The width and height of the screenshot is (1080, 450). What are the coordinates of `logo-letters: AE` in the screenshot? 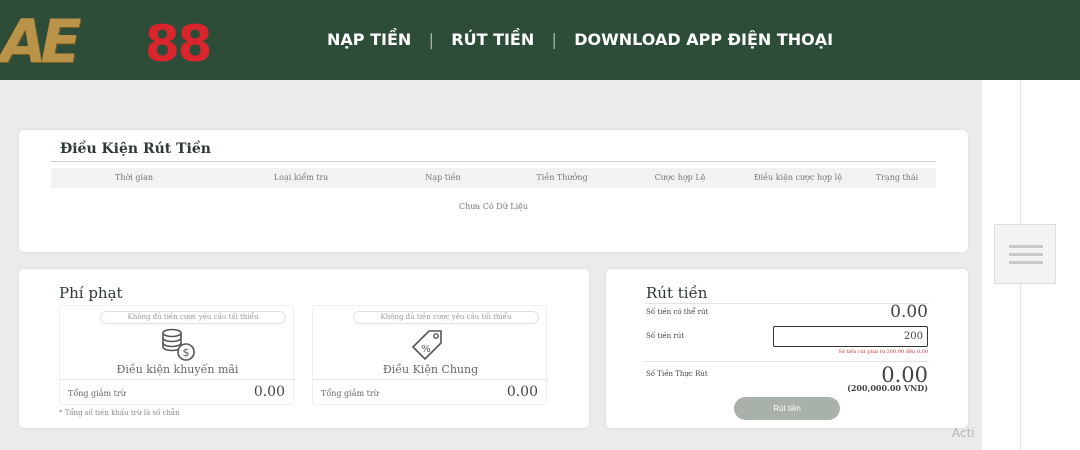 It's located at (40, 42).